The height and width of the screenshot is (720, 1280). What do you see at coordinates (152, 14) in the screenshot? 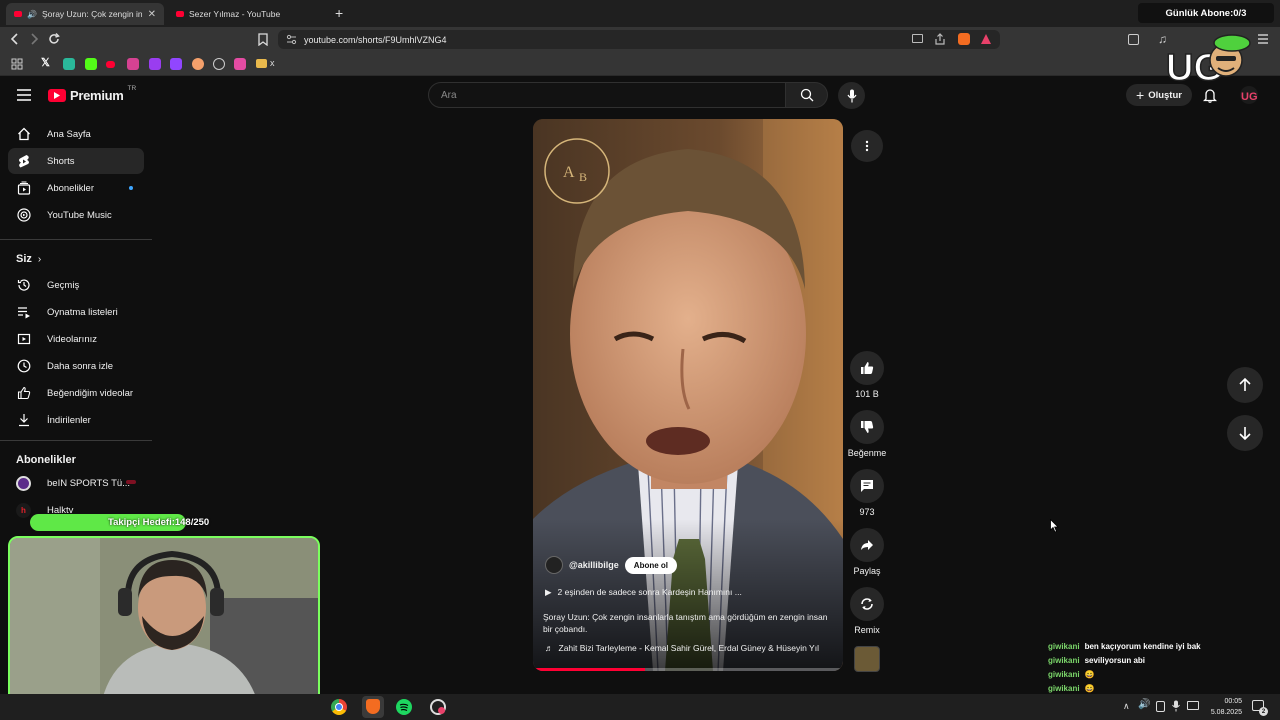
I see `close-tab-icon: ✕` at bounding box center [152, 14].